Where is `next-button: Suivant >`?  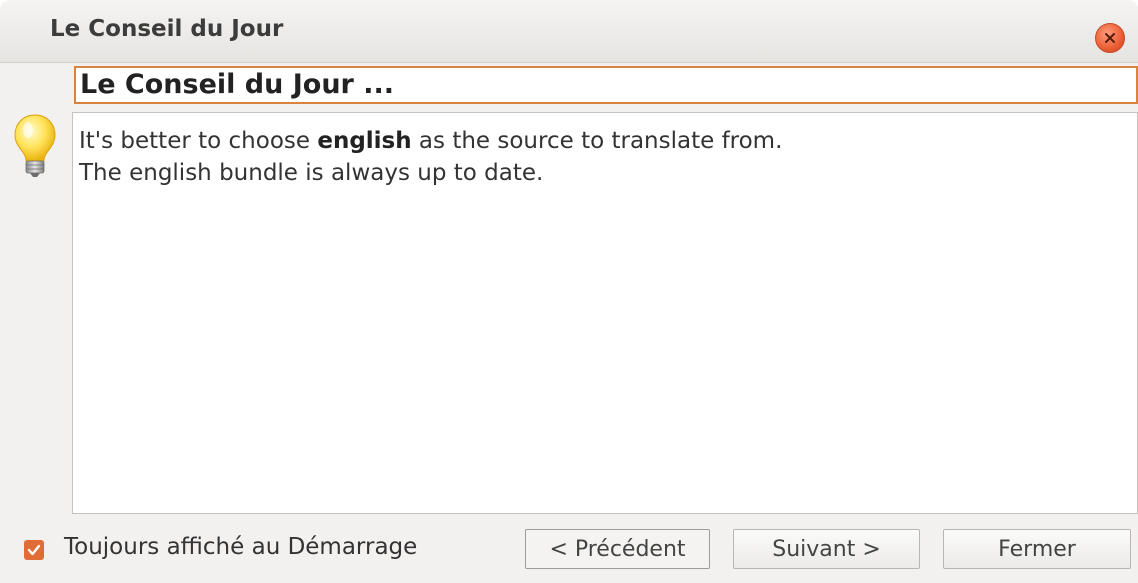 next-button: Suivant > is located at coordinates (826, 549).